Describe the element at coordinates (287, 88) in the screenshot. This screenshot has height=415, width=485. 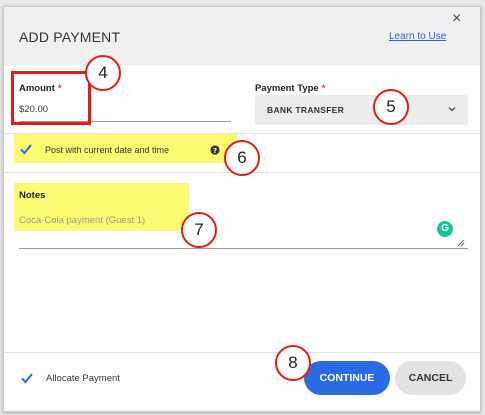
I see `payment-type-label-text: Payment Type` at that location.